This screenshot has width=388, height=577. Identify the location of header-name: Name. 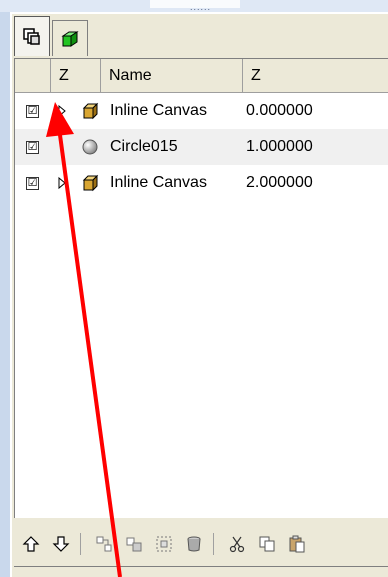
(172, 76).